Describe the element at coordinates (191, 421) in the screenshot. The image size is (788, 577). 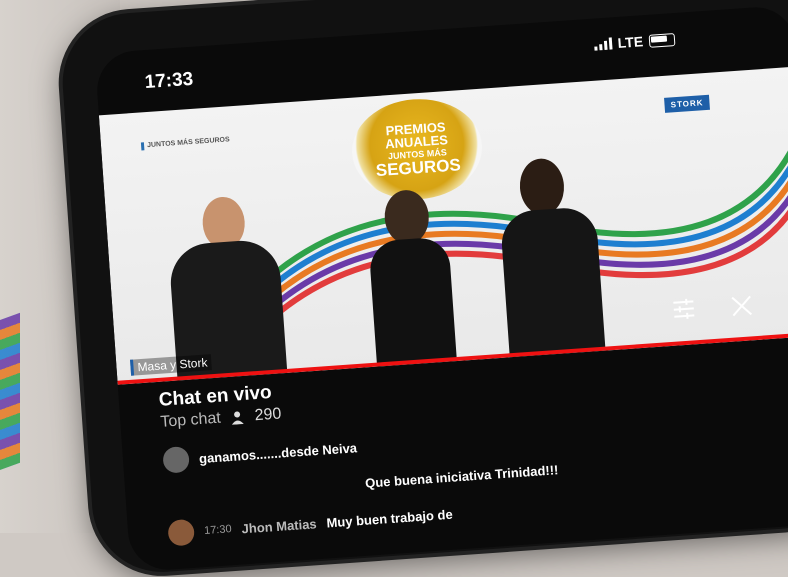
I see `chat-mode: Top chat` at that location.